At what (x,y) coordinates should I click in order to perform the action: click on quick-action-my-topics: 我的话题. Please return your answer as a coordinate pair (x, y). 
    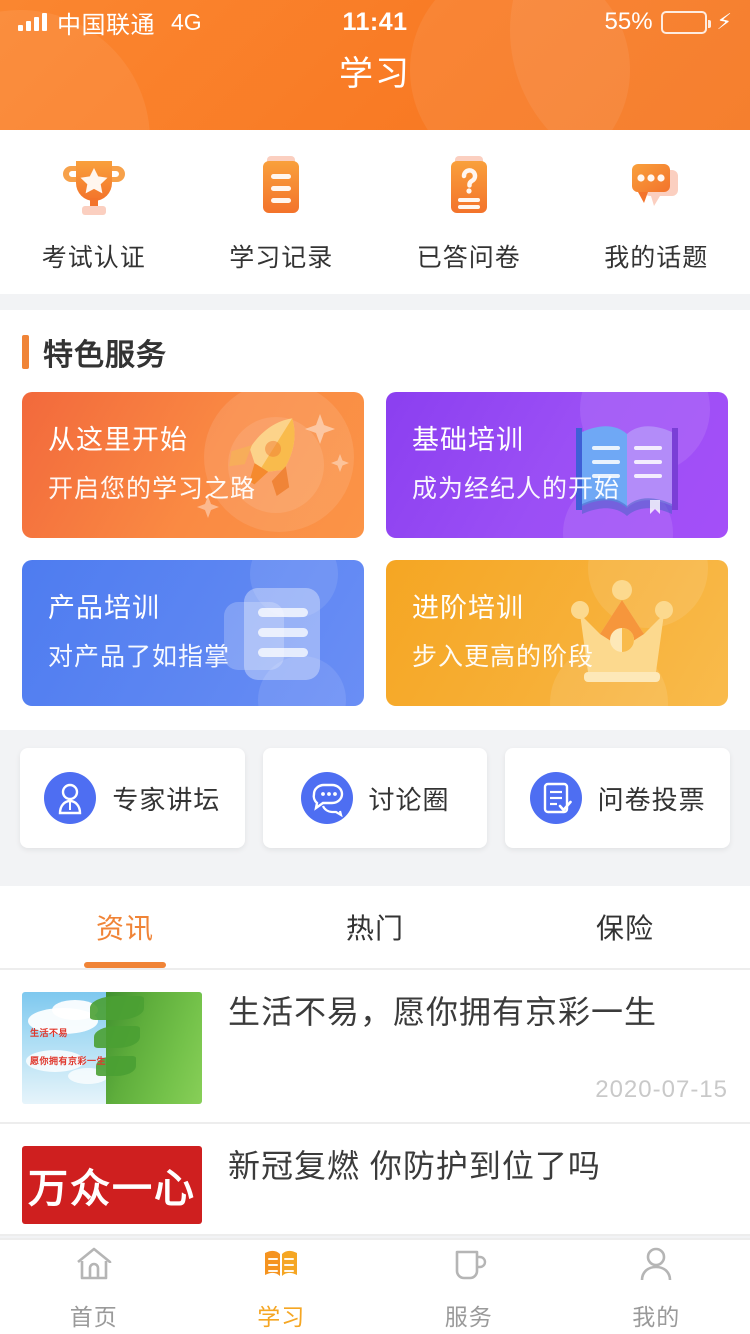
    Looking at the image, I should click on (656, 211).